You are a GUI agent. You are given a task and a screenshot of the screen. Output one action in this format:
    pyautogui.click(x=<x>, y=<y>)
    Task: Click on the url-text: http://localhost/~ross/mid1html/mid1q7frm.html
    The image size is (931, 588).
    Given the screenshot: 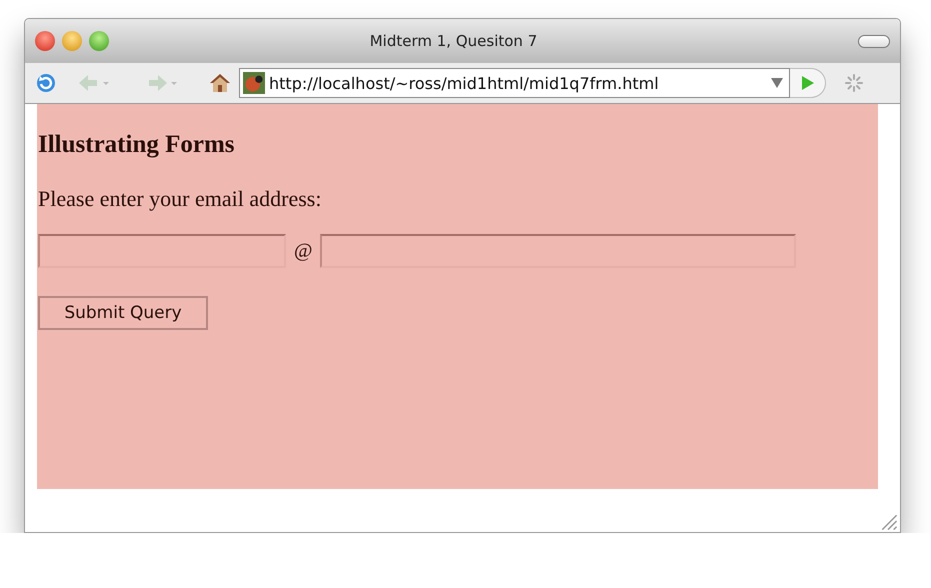 What is the action you would take?
    pyautogui.click(x=464, y=83)
    